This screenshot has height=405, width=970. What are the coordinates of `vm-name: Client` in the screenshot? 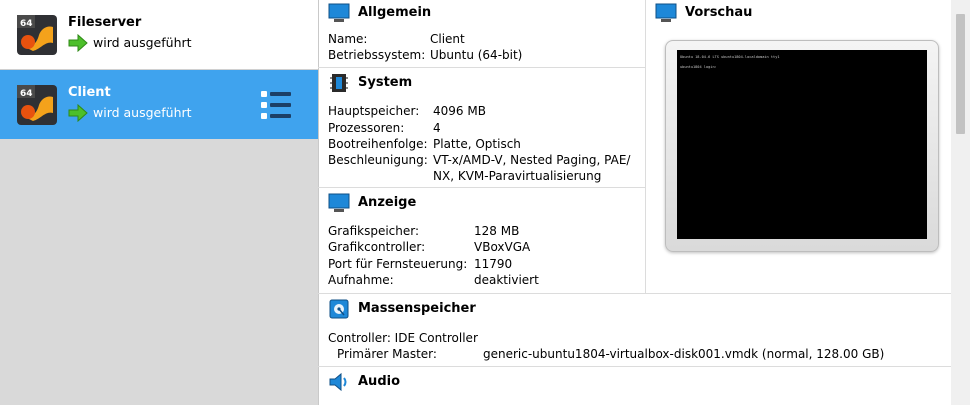 It's located at (89, 92).